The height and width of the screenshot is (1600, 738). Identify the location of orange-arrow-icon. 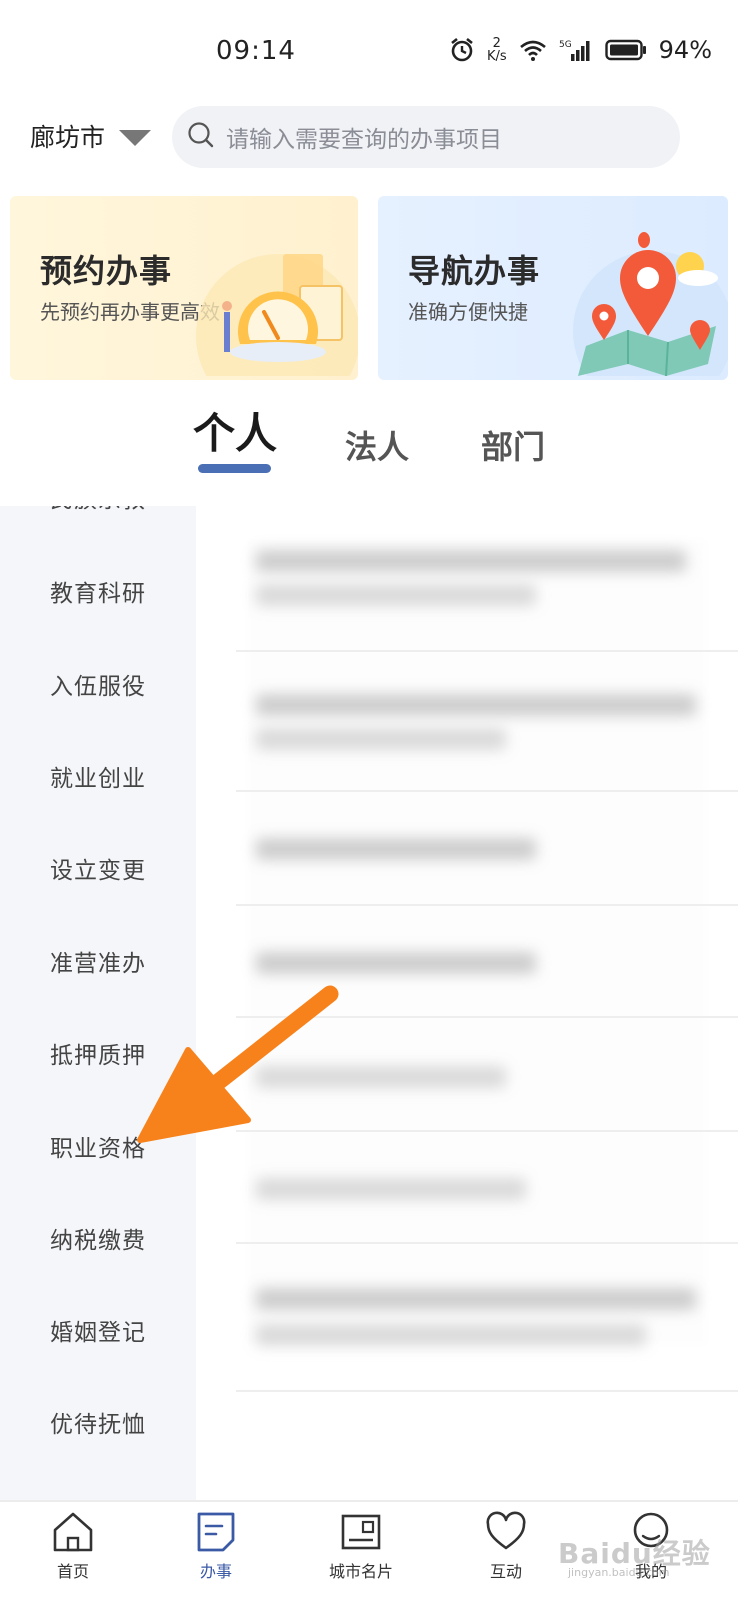
(240, 1067).